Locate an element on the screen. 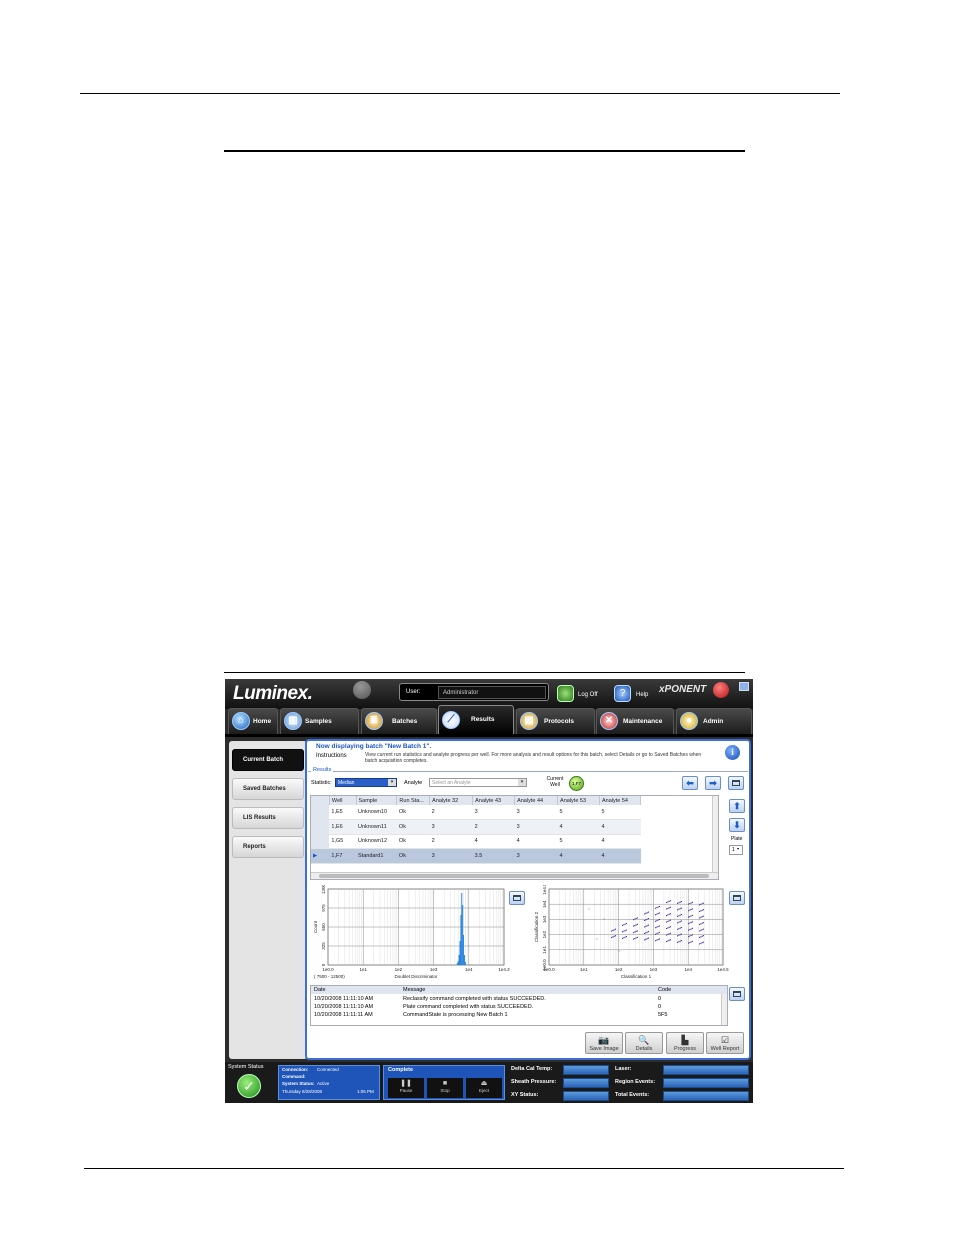 The width and height of the screenshot is (954, 1235). table-row: 1,E6 Unknown11 Ok 3 2 3 4 4 is located at coordinates (476, 827).